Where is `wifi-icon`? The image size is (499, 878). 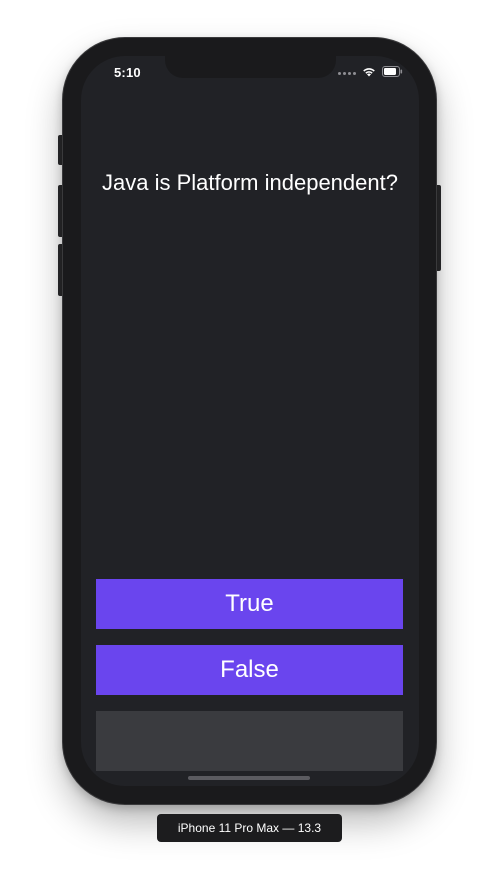 wifi-icon is located at coordinates (369, 73).